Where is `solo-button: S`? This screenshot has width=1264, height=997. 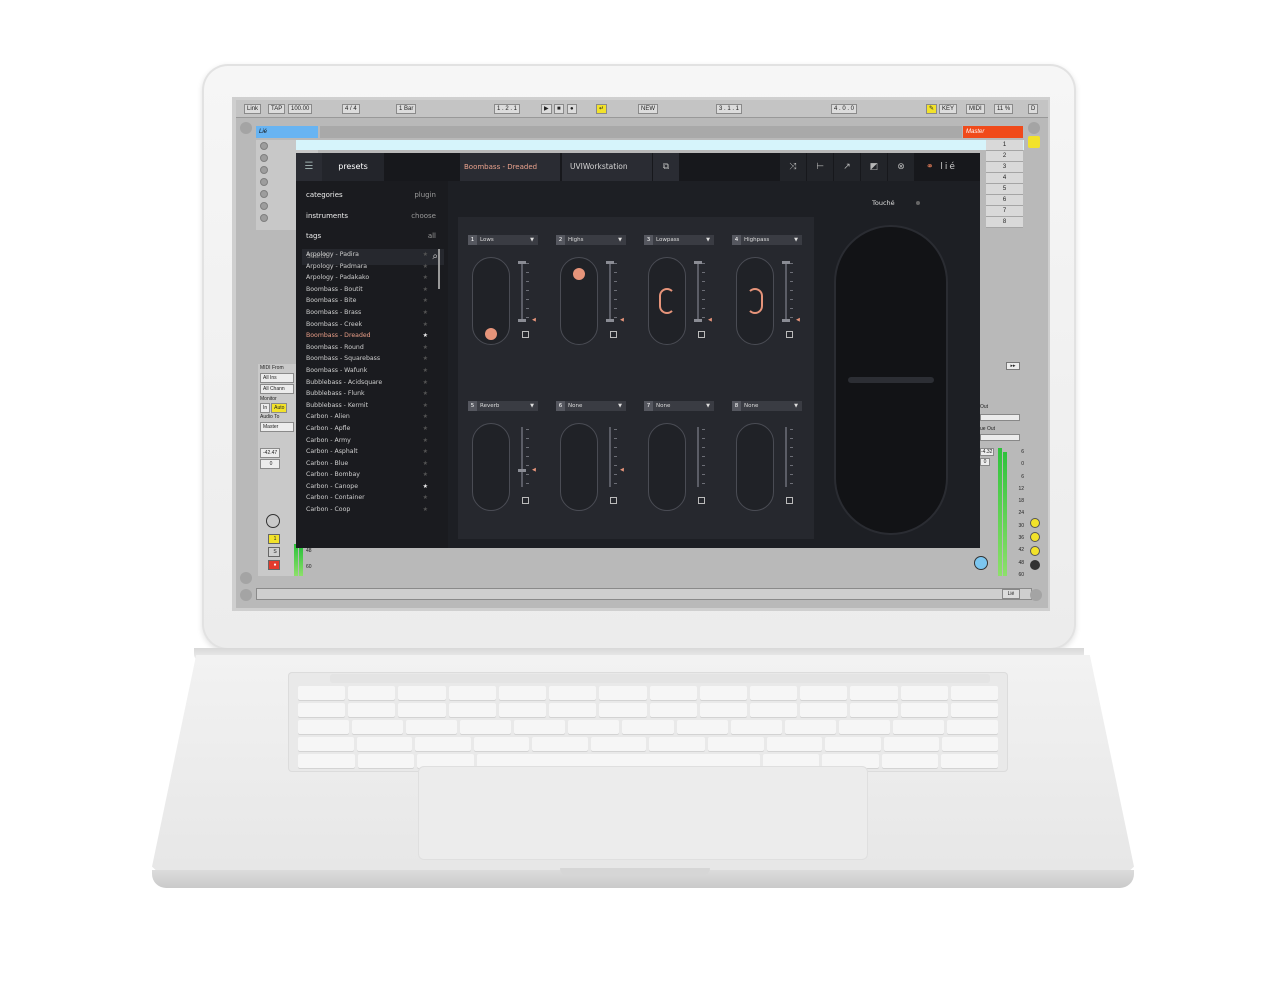 solo-button: S is located at coordinates (274, 552).